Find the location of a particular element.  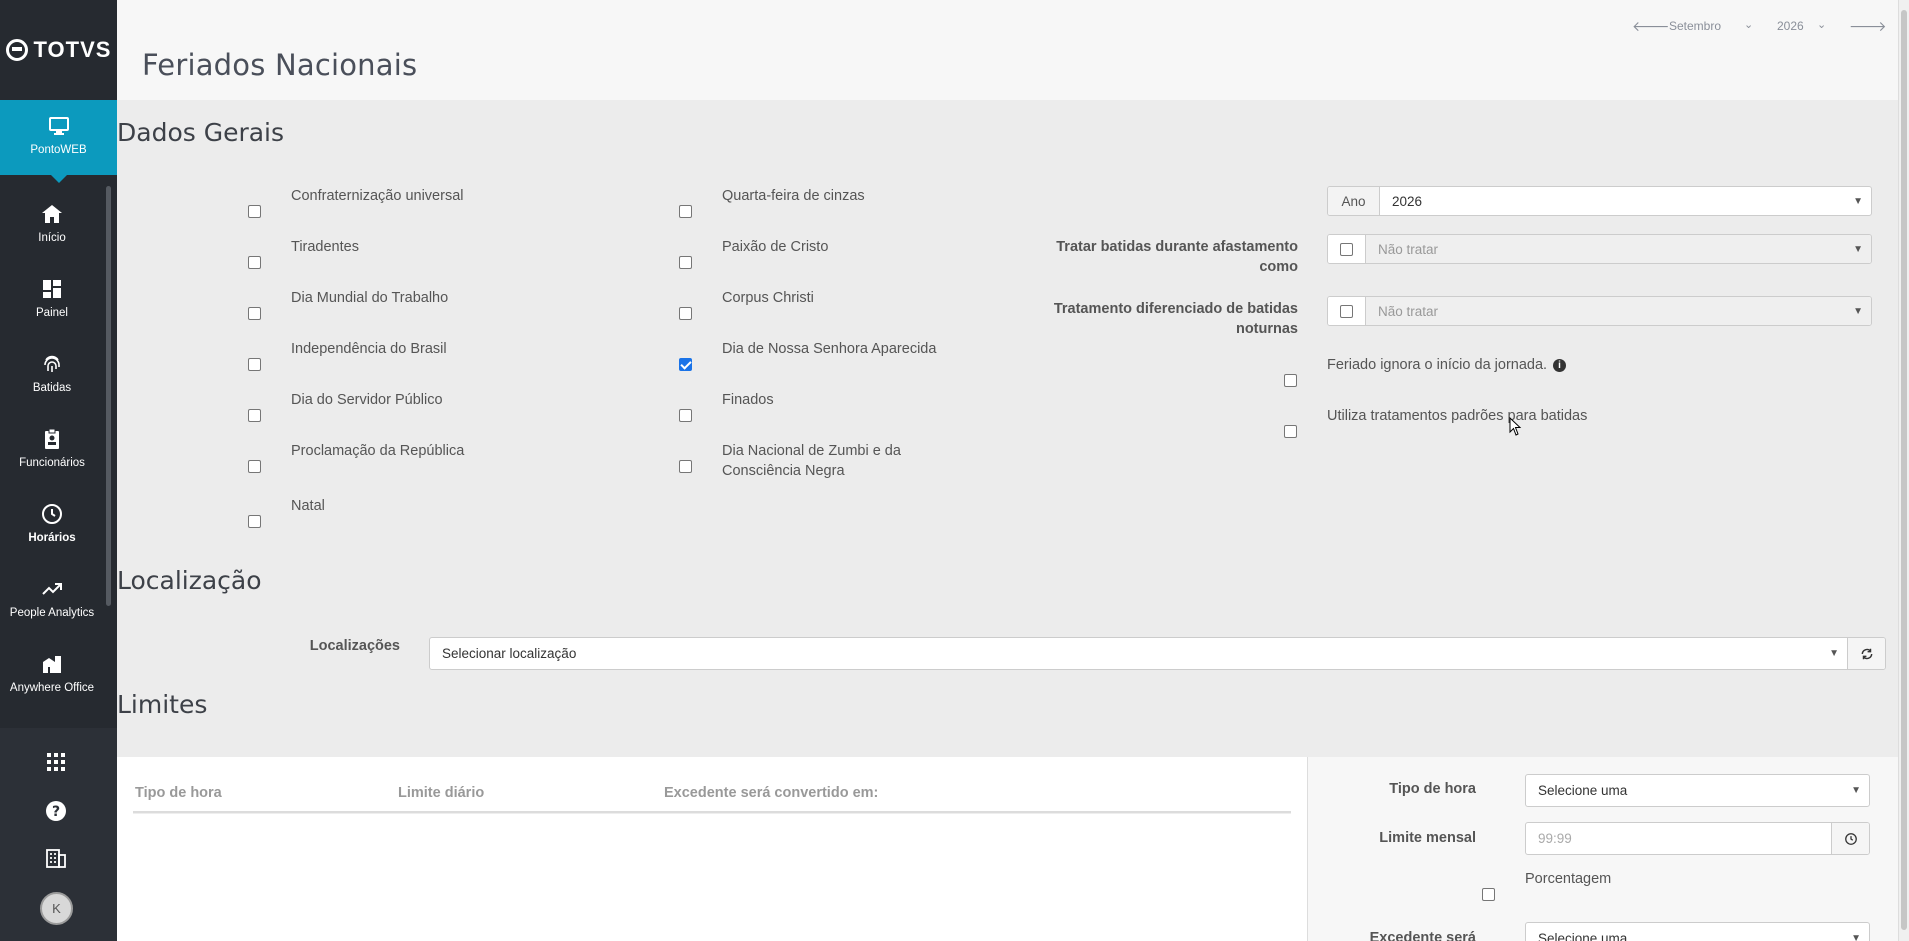

refresh-button is located at coordinates (1866, 653).